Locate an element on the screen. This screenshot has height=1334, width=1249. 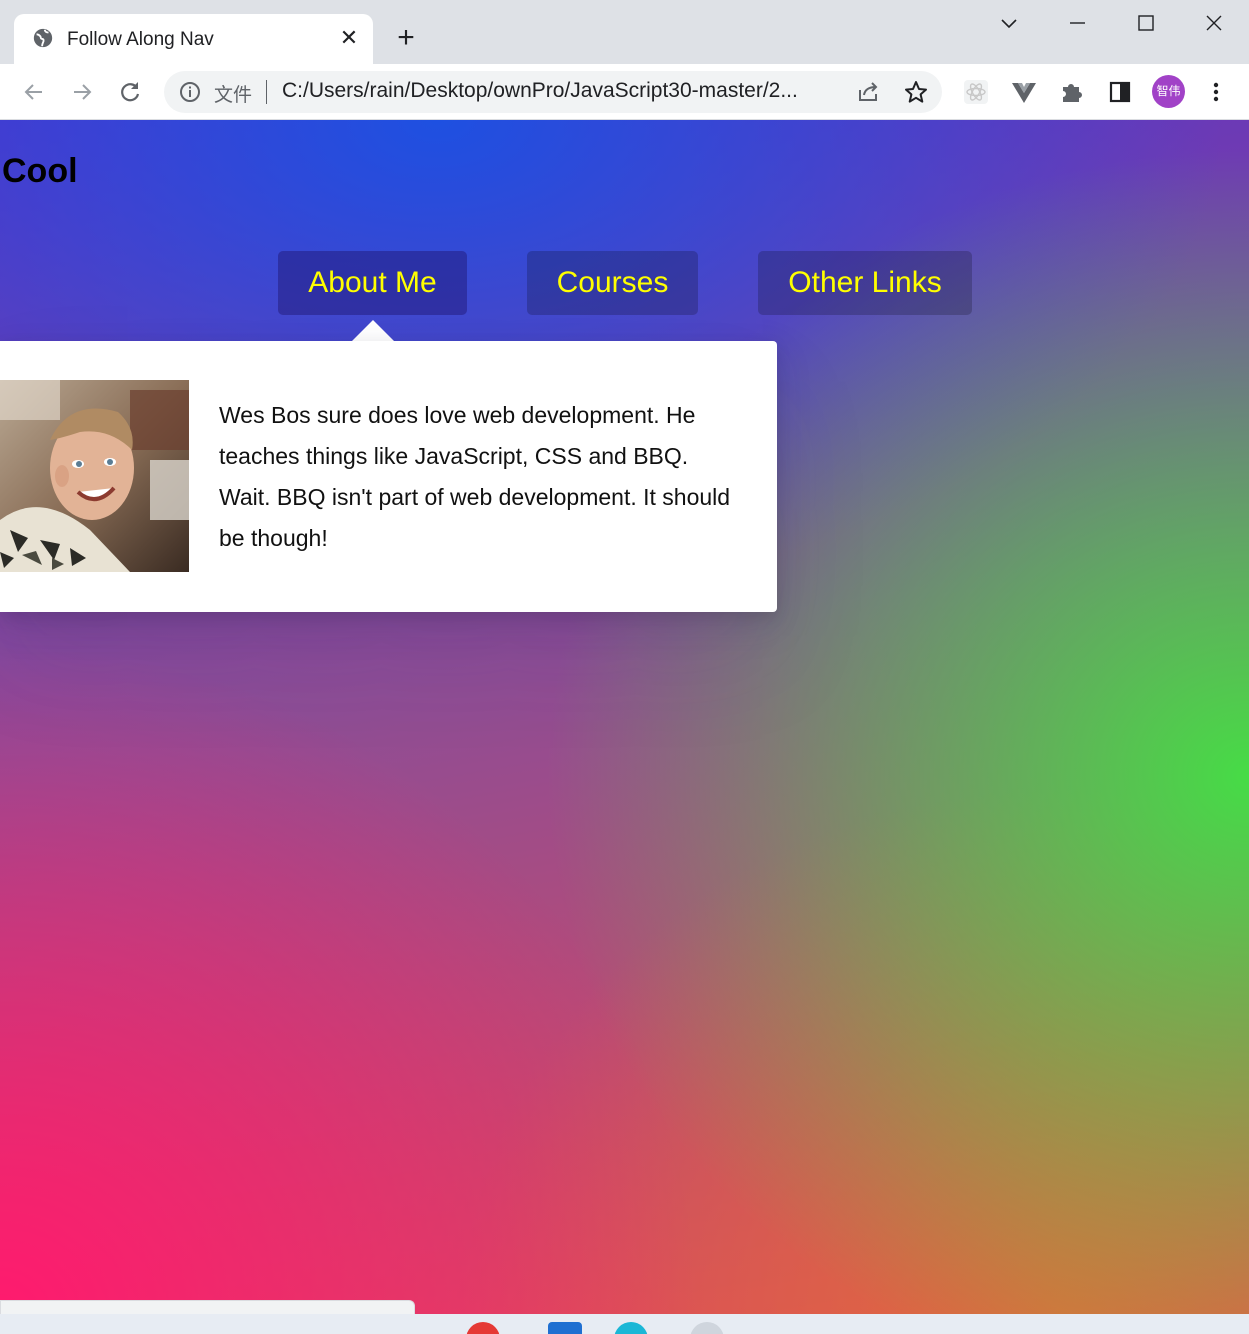
nav-item-courses: Courses is located at coordinates (612, 283).